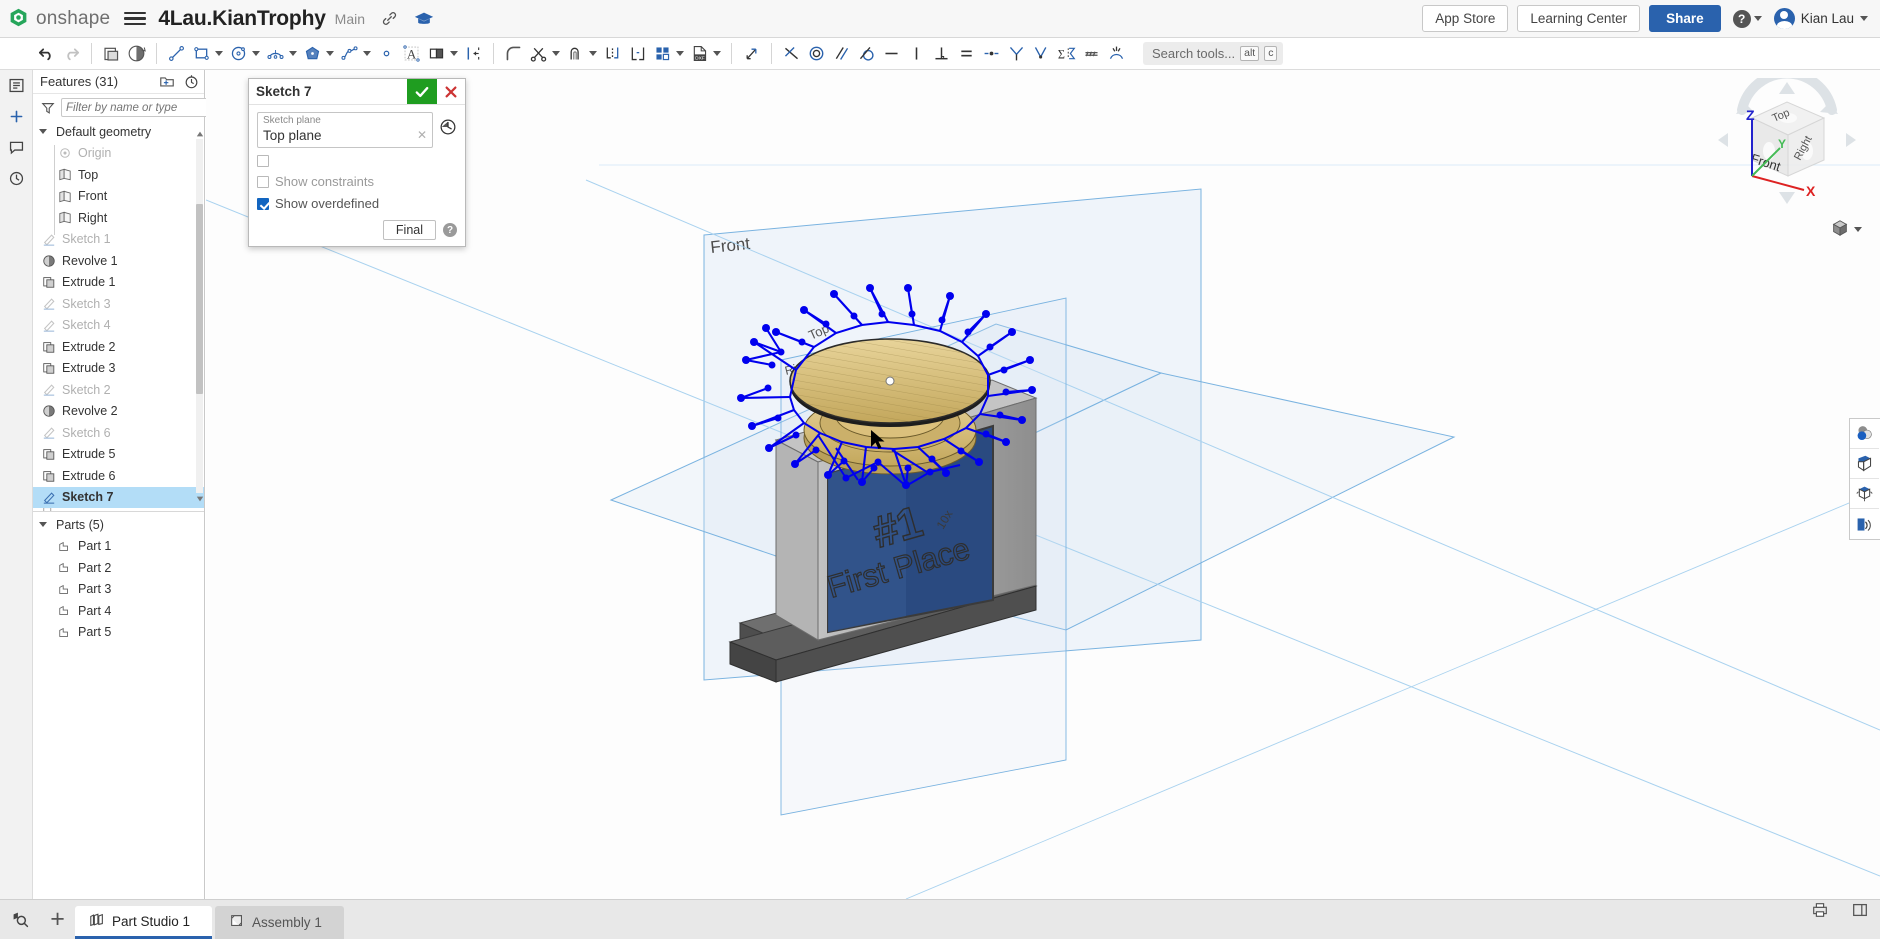 The width and height of the screenshot is (1880, 939). What do you see at coordinates (1016, 54) in the screenshot?
I see `constraint-symmetric-icon` at bounding box center [1016, 54].